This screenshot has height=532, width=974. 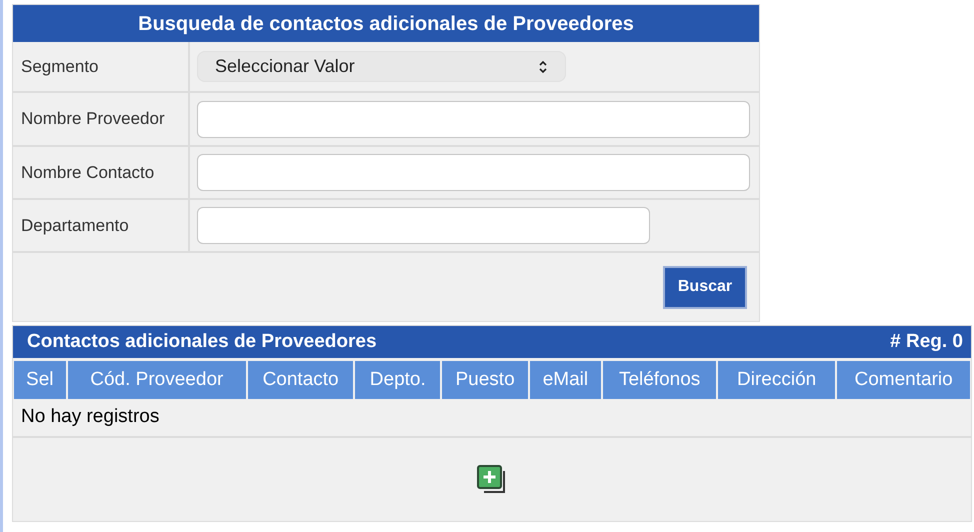 What do you see at coordinates (93, 119) in the screenshot?
I see `field-label: Nombre Proveedor` at bounding box center [93, 119].